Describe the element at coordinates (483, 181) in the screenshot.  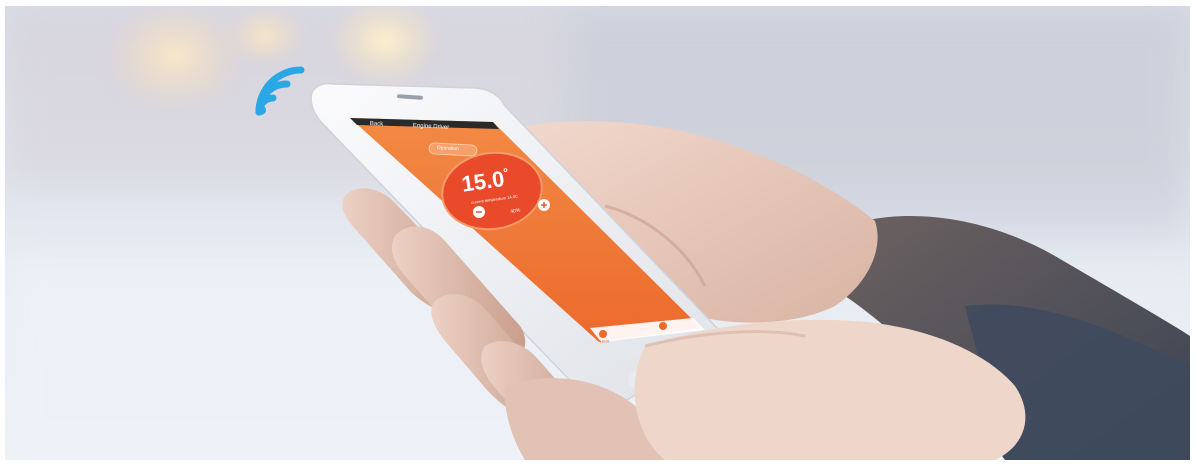
I see `temperature-value: 15.0` at that location.